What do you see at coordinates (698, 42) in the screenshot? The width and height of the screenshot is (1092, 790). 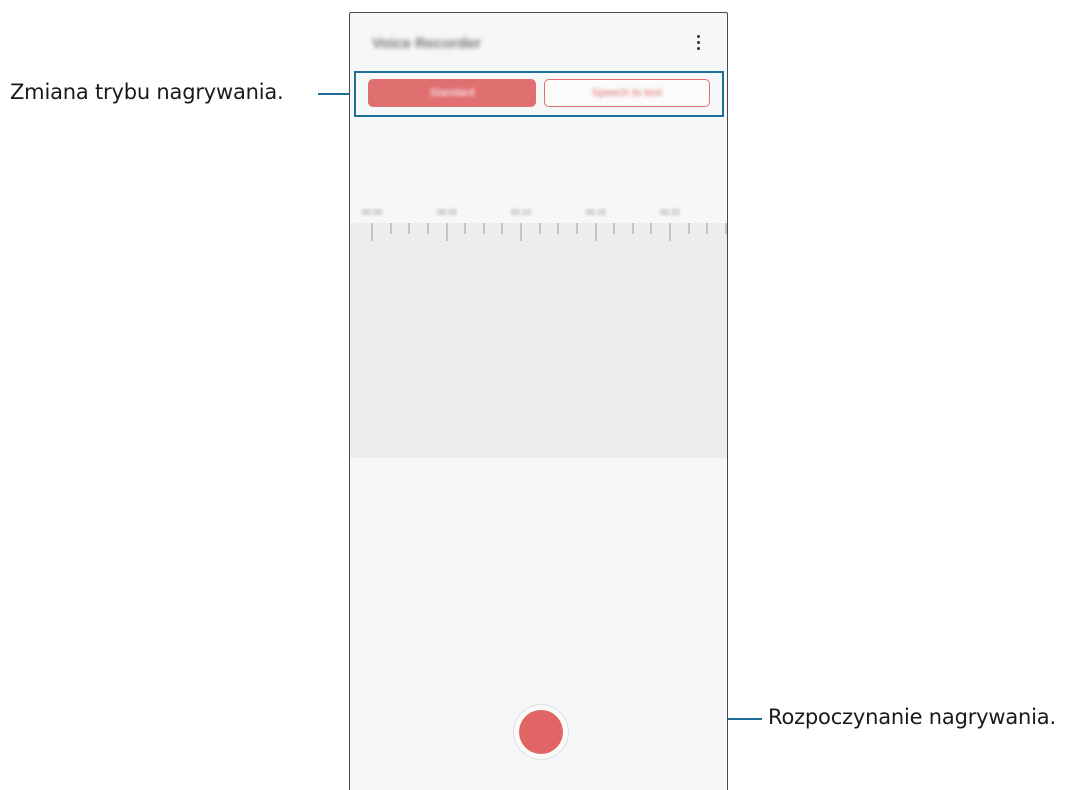 I see `more-options-icon` at bounding box center [698, 42].